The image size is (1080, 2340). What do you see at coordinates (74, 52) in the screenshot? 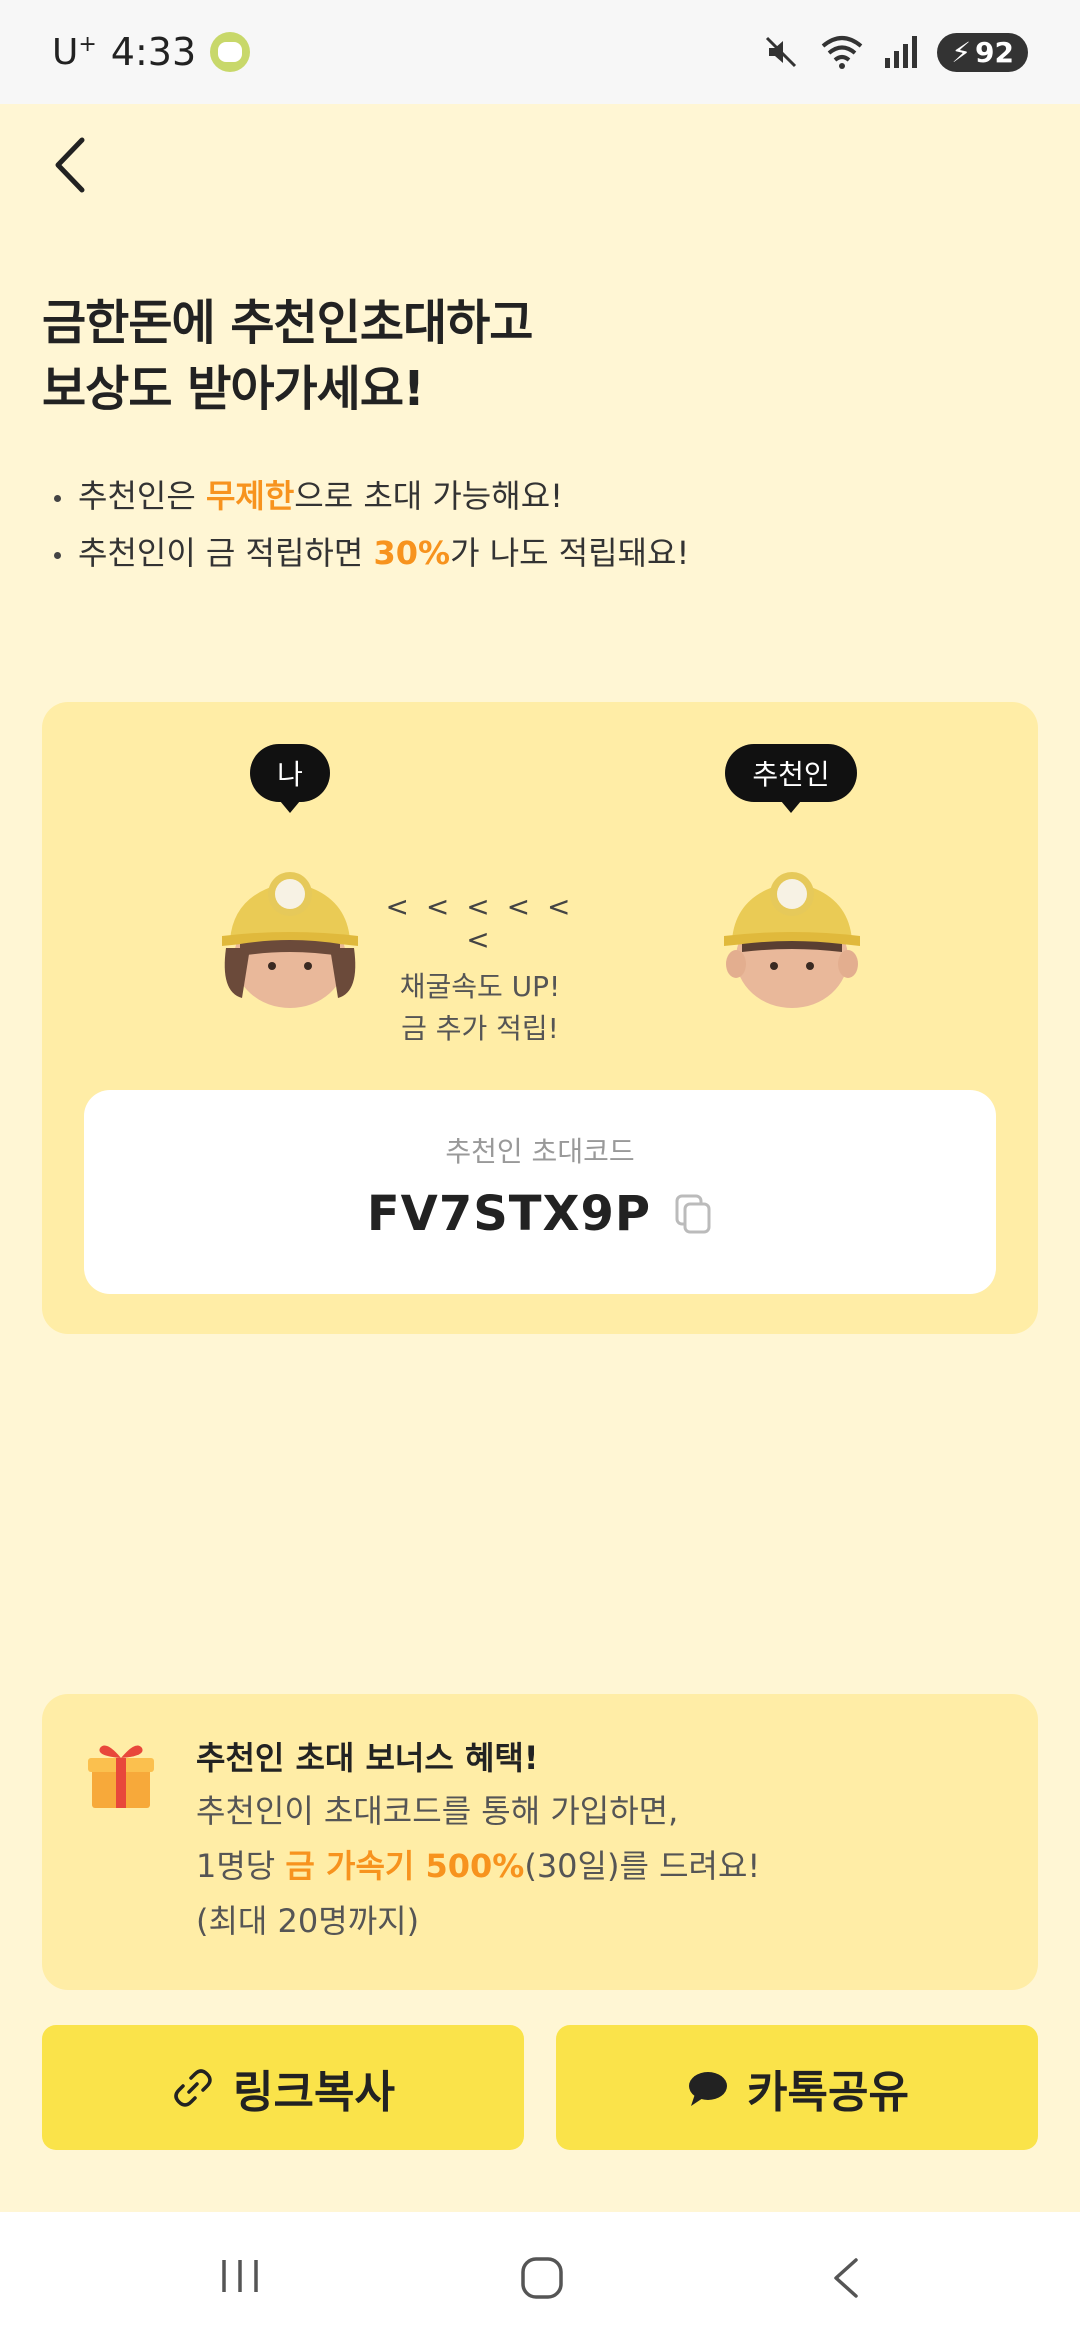
I see `carrier-label: U+` at bounding box center [74, 52].